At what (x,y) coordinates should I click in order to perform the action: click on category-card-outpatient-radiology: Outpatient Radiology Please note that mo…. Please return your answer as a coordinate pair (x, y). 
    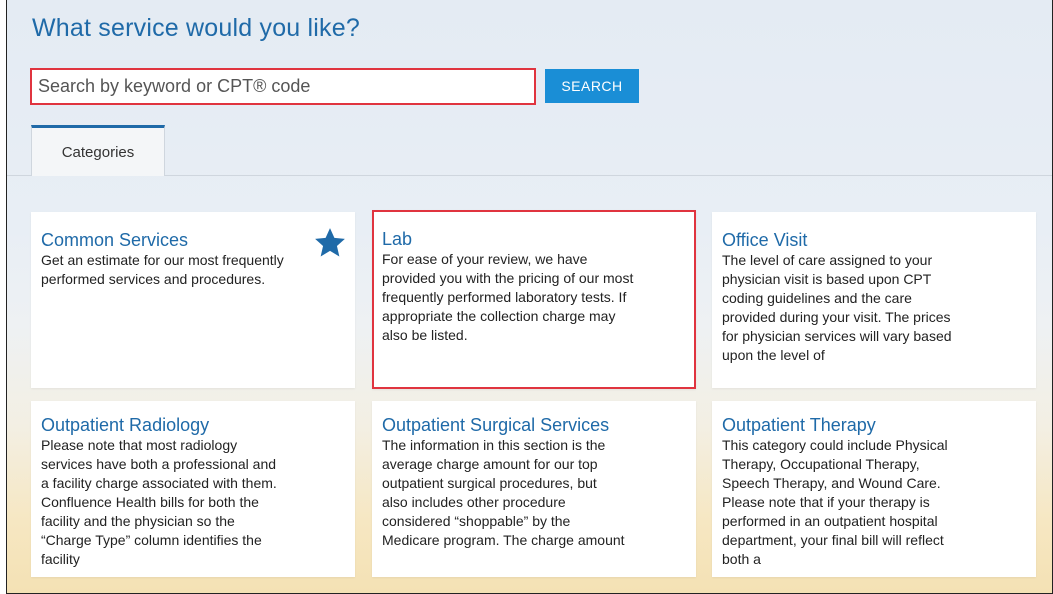
    Looking at the image, I should click on (193, 489).